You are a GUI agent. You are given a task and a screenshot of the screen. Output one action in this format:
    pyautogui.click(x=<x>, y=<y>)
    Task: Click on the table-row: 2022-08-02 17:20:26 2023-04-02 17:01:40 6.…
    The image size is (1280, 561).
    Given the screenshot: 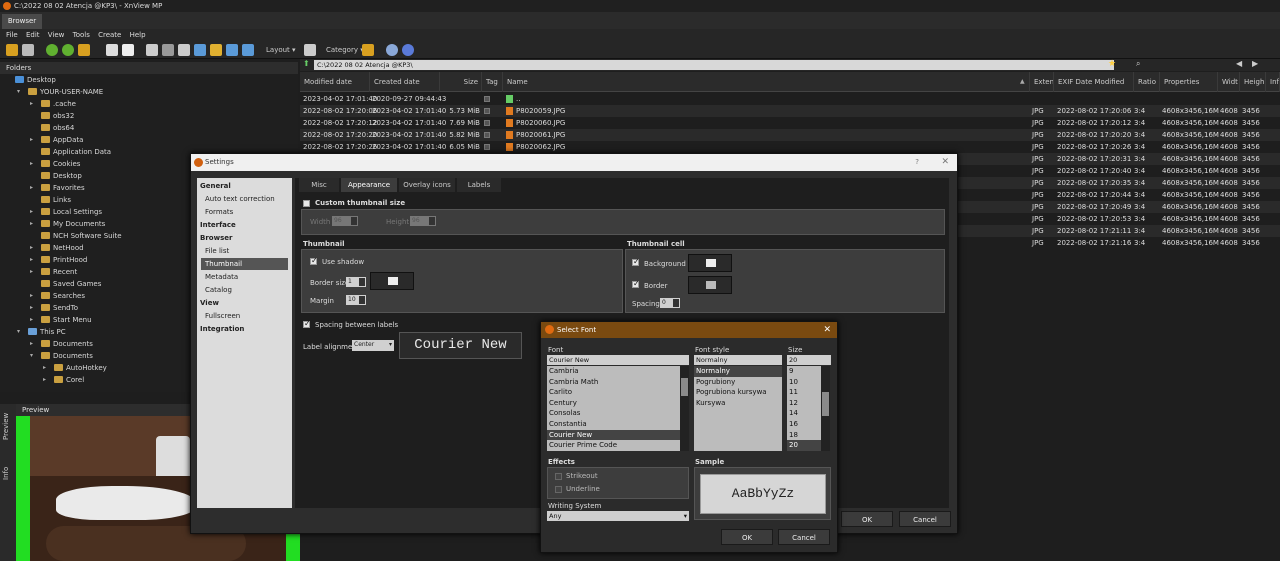 What is the action you would take?
    pyautogui.click(x=790, y=147)
    